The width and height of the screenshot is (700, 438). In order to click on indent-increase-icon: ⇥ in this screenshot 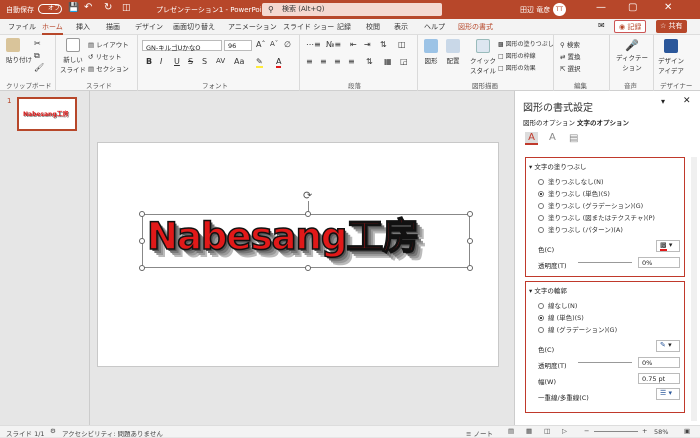, I will do `click(367, 44)`.